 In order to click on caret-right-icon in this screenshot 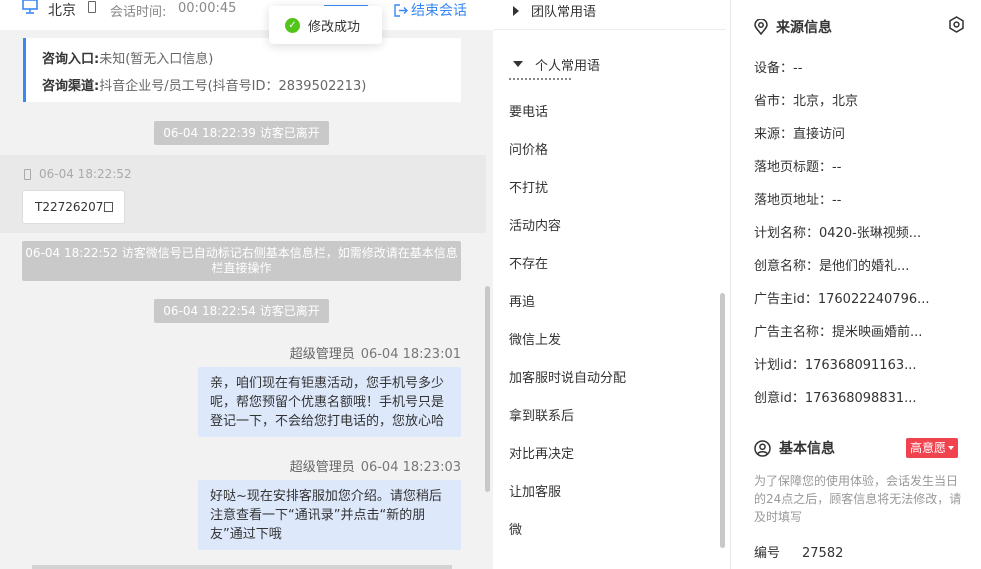, I will do `click(516, 10)`.